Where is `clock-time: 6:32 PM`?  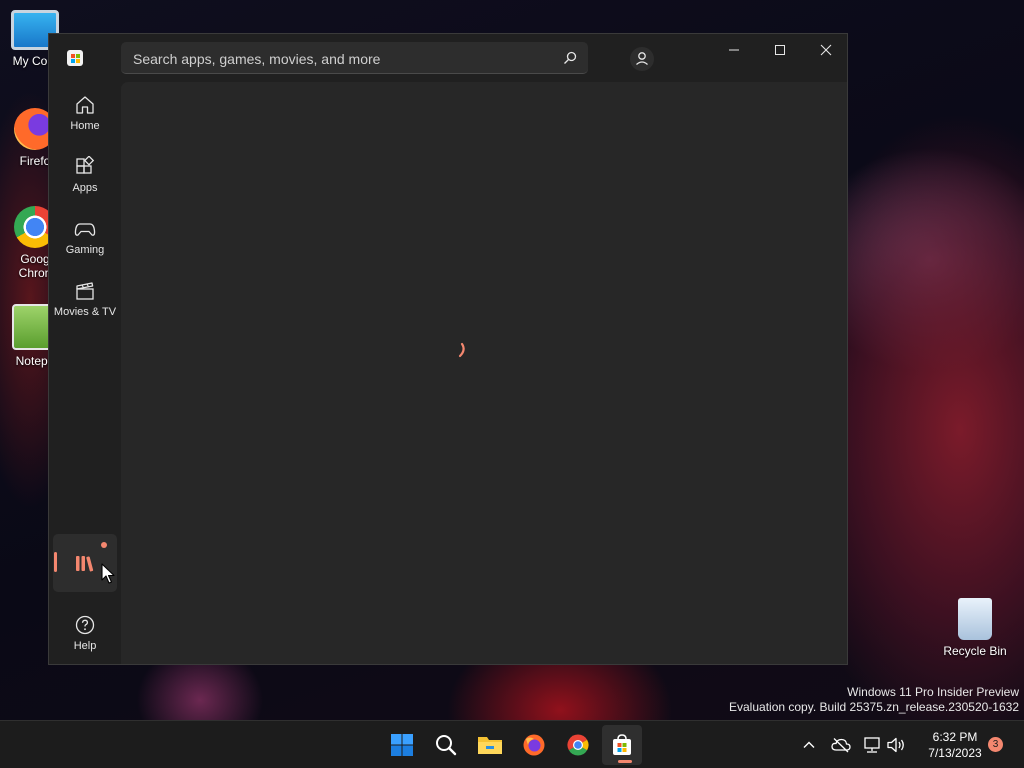
clock-time: 6:32 PM is located at coordinates (955, 737).